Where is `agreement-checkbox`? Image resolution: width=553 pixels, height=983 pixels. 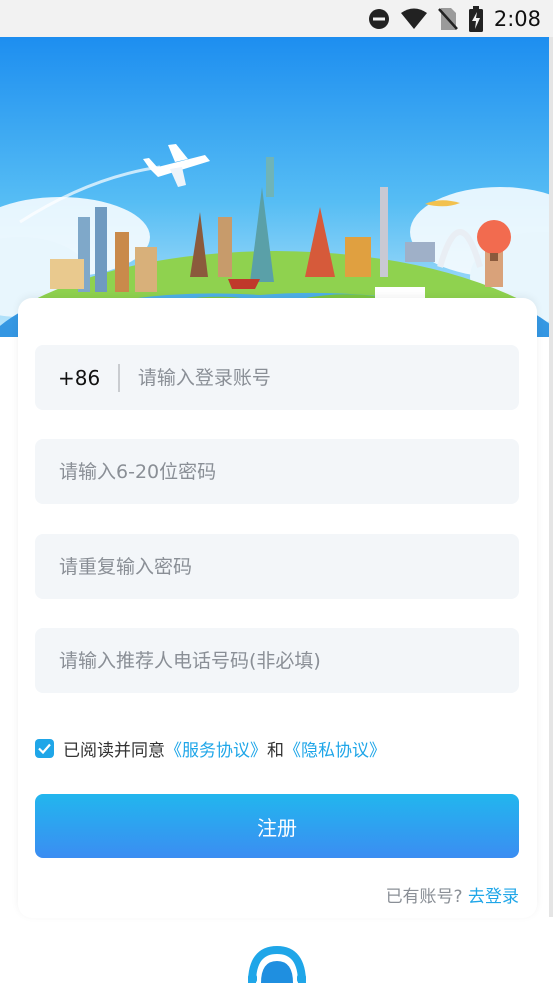 agreement-checkbox is located at coordinates (44, 748).